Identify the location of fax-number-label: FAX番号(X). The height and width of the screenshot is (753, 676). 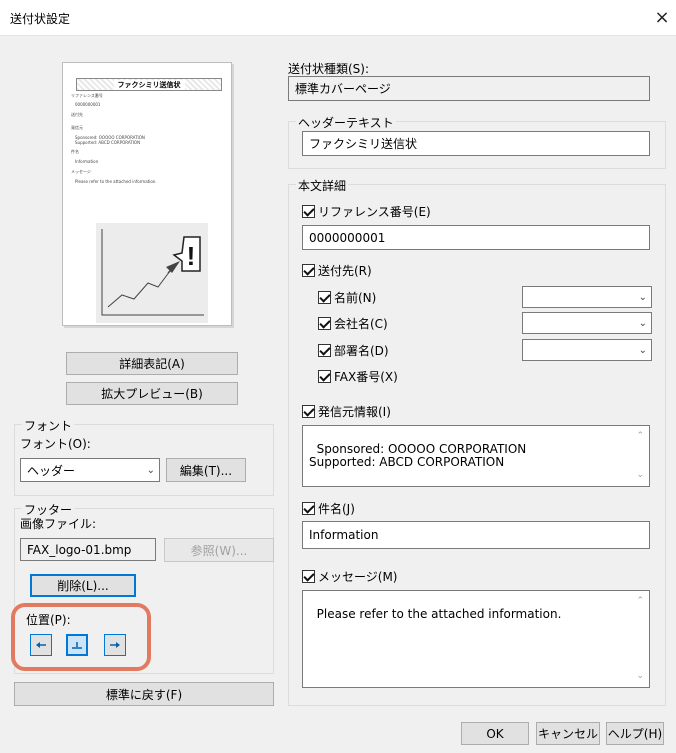
(366, 377).